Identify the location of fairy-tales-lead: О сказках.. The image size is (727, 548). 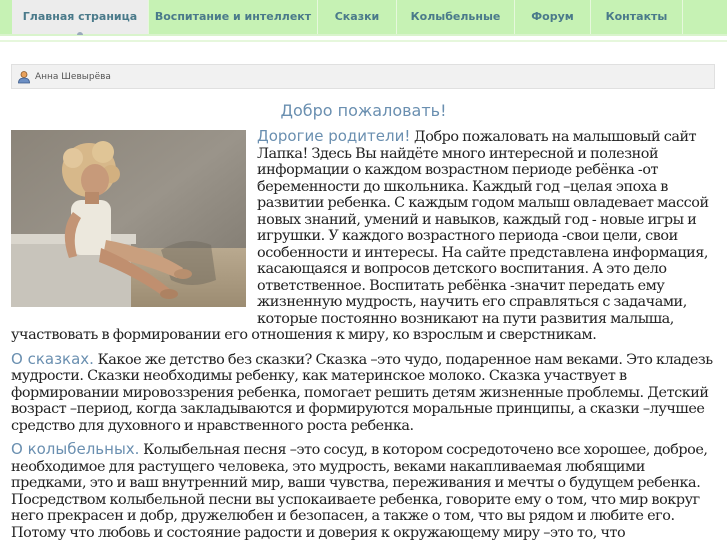
(52, 358).